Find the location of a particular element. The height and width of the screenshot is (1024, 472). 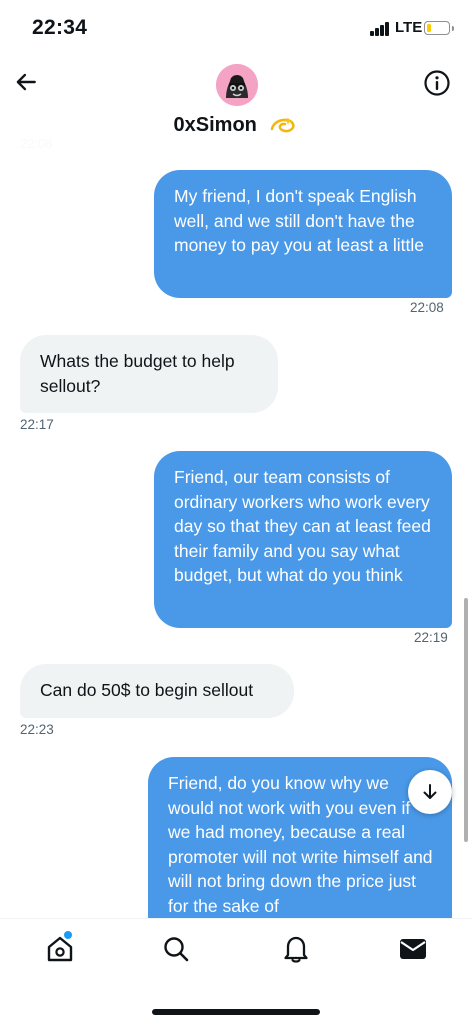

home-icon is located at coordinates (60, 949).